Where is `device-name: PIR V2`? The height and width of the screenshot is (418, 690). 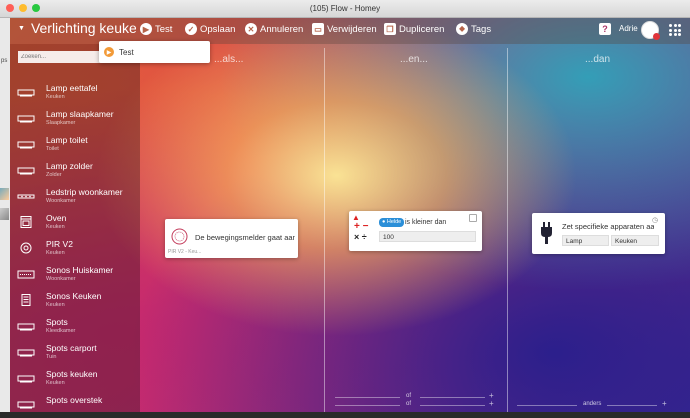
device-name: PIR V2 is located at coordinates (59, 244).